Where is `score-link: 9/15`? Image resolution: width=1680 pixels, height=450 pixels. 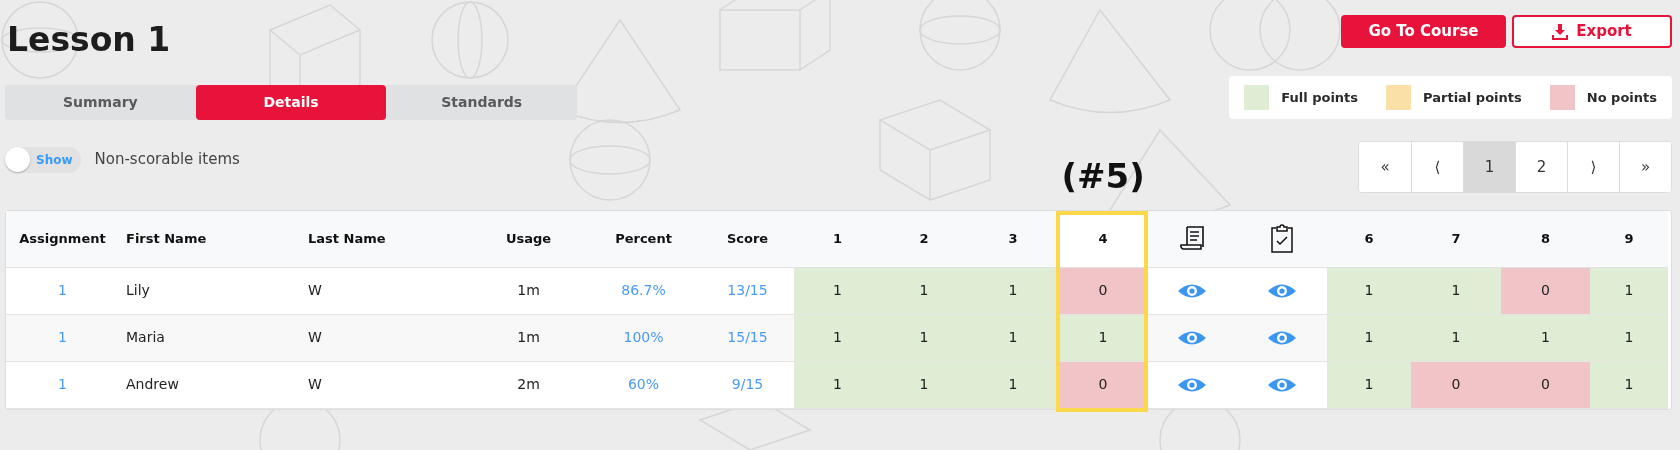 score-link: 9/15 is located at coordinates (747, 384).